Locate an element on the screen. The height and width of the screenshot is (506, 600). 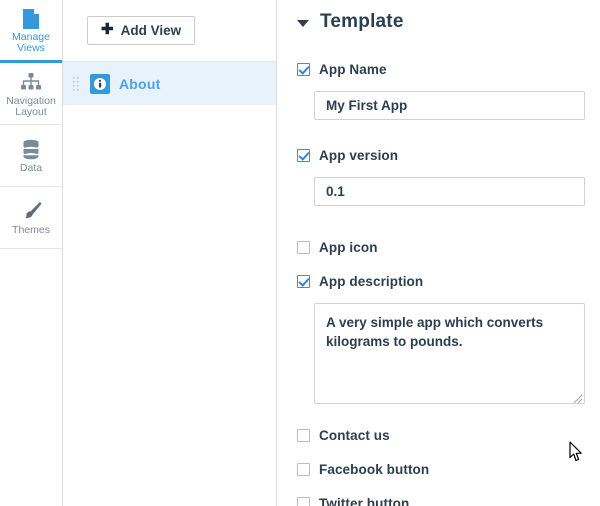
checkbox-row-twitter-button: Twitter button is located at coordinates (442, 499).